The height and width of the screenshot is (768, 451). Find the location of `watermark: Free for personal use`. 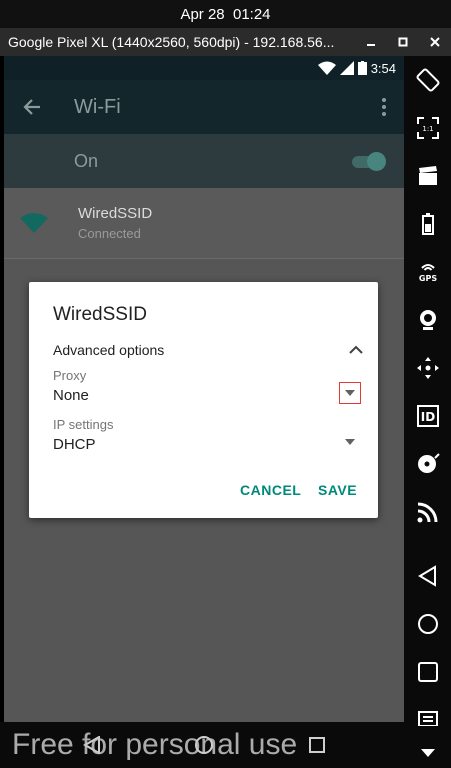

watermark: Free for personal use is located at coordinates (155, 744).